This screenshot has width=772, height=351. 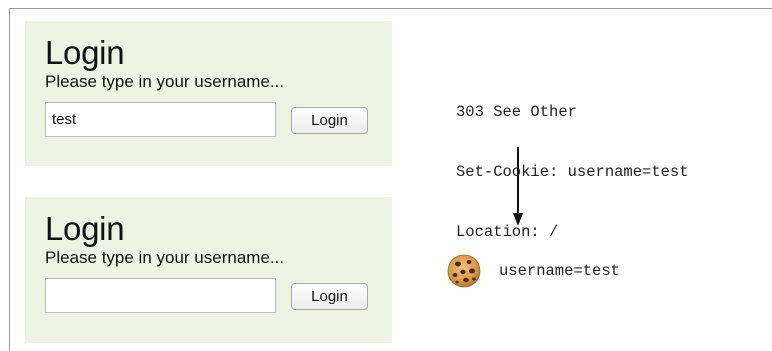 I want to click on location-header: Location: /, so click(x=507, y=232).